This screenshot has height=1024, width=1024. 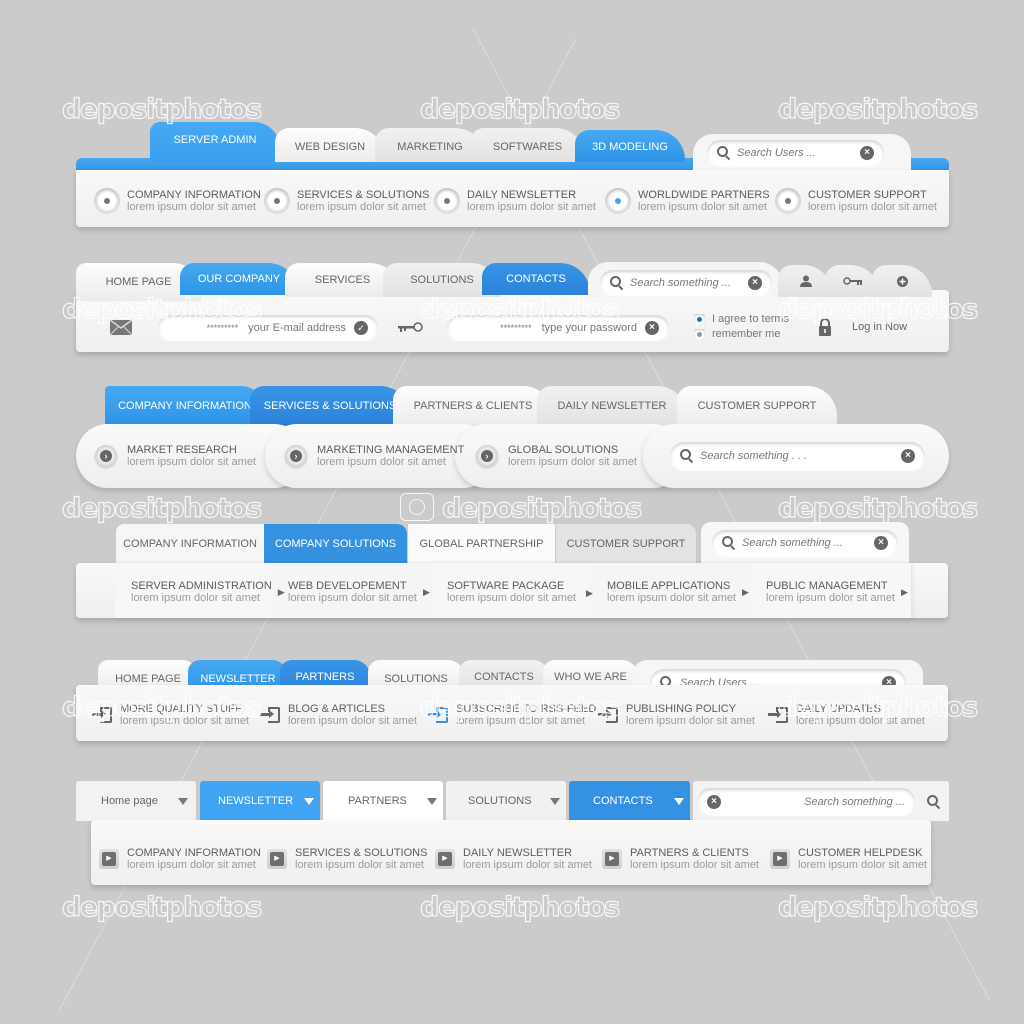 What do you see at coordinates (686, 282) in the screenshot?
I see `nav2-search-input: Search something ... ×` at bounding box center [686, 282].